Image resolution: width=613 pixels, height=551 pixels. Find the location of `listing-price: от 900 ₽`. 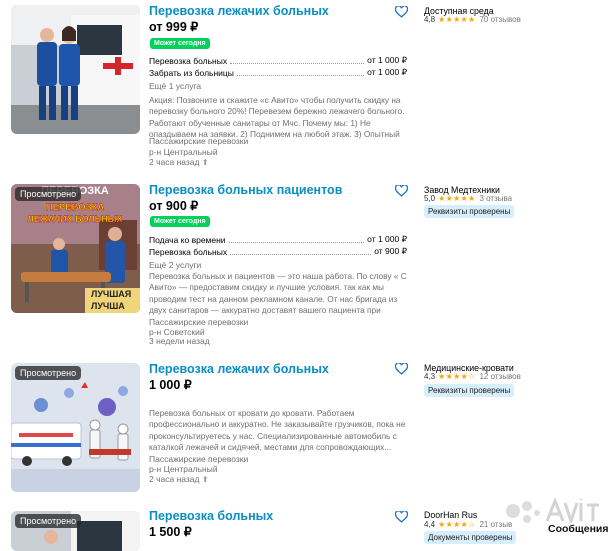

listing-price: от 900 ₽ is located at coordinates (174, 206).